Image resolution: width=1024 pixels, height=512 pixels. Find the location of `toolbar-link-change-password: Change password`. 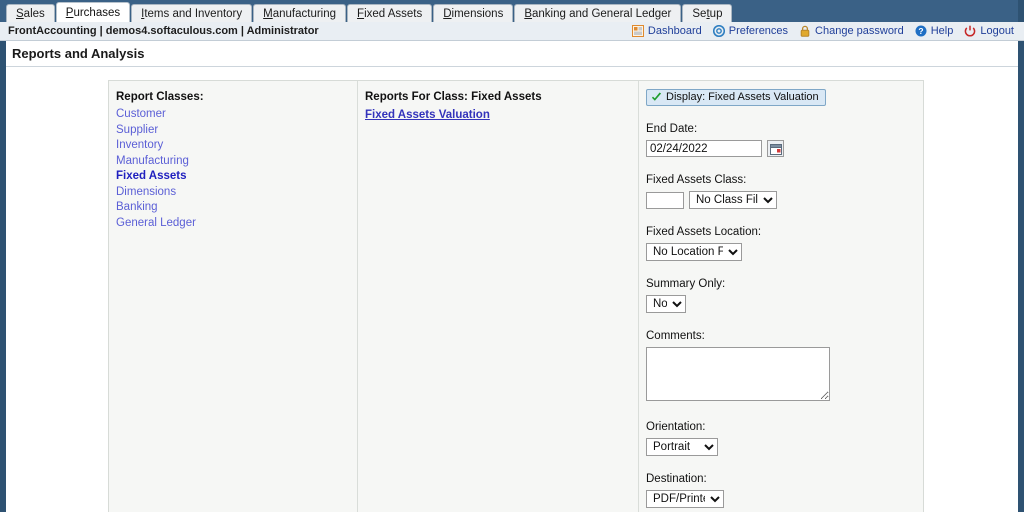

toolbar-link-change-password: Change password is located at coordinates (851, 31).